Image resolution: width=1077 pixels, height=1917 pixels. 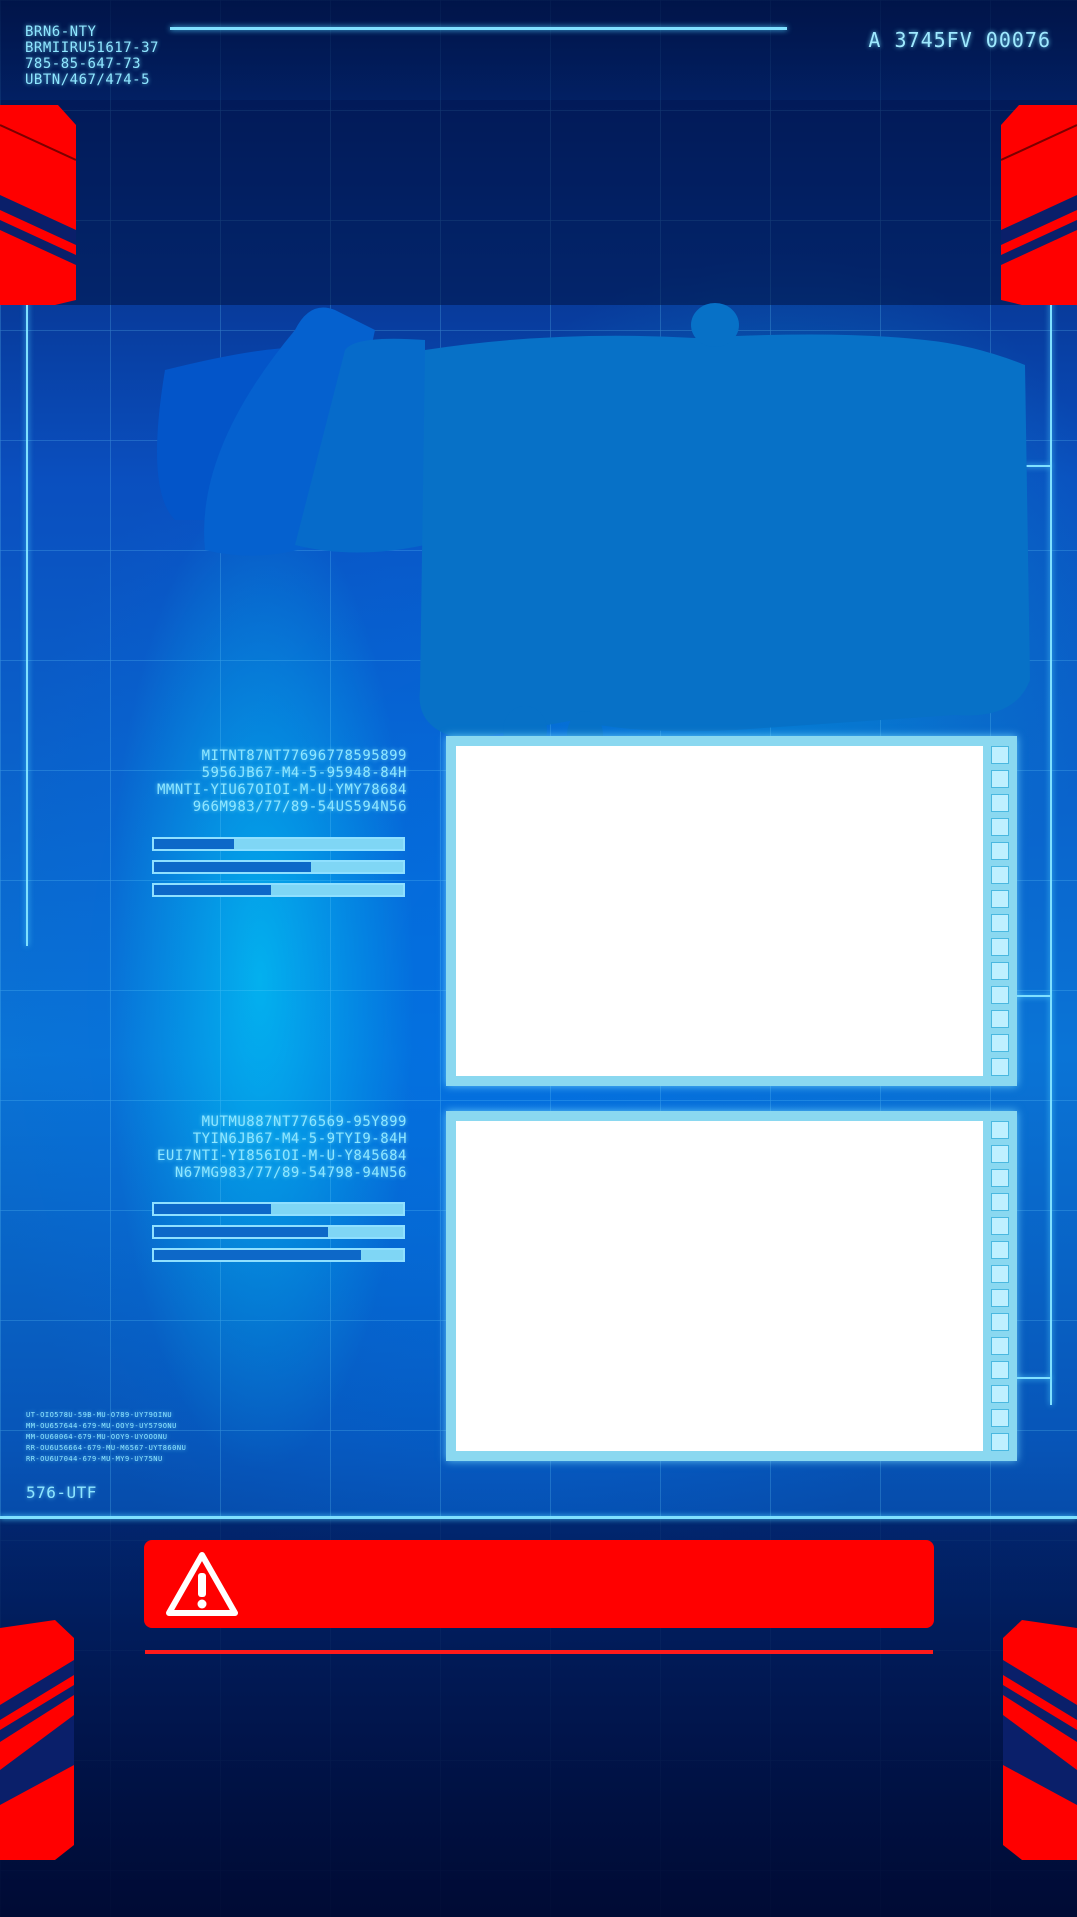 What do you see at coordinates (106, 1448) in the screenshot?
I see `small-code-line: RR-OU6U56664-679-MU-M6567-UYT860NU` at bounding box center [106, 1448].